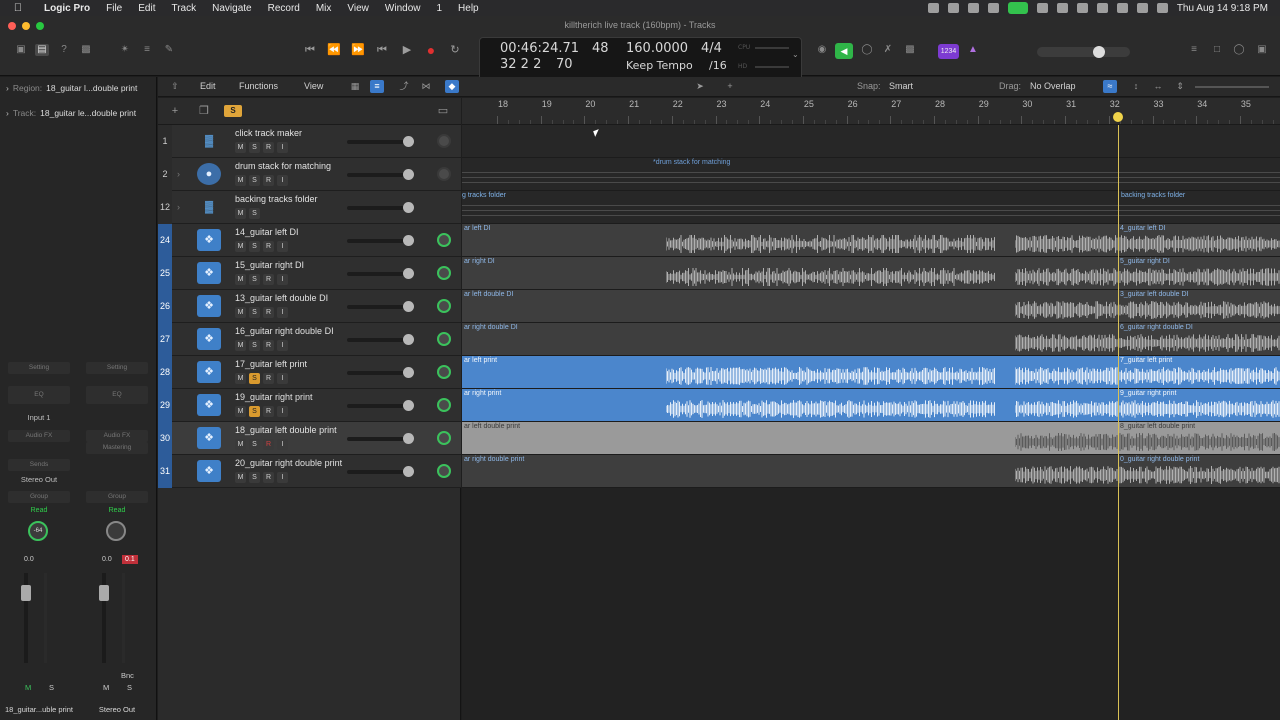  I want to click on track-name: 14_guitar left DI, so click(267, 232).